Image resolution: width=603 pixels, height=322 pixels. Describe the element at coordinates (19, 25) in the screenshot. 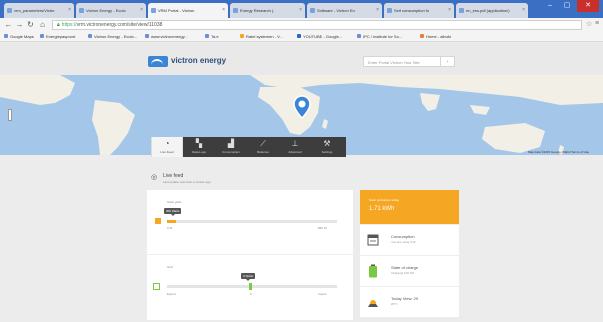

I see `forward-icon: →` at that location.